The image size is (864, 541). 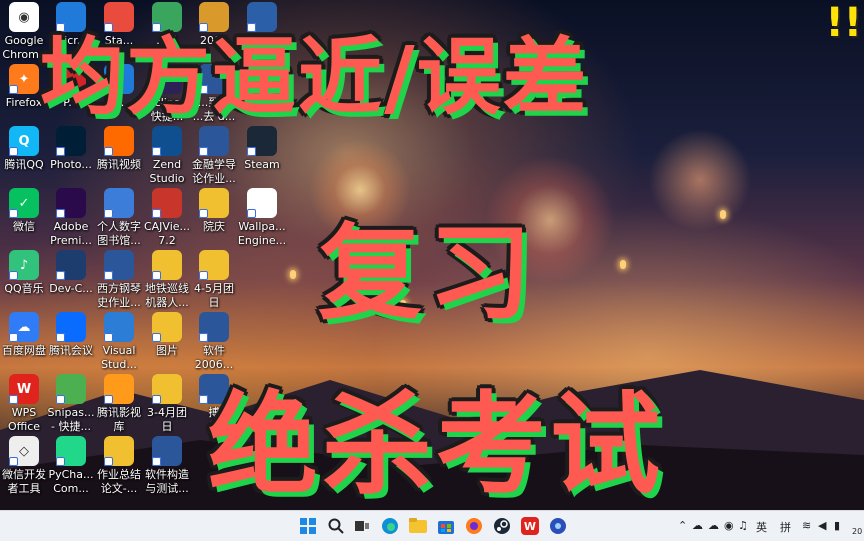 I want to click on volume-icon: ◀, so click(x=822, y=525).